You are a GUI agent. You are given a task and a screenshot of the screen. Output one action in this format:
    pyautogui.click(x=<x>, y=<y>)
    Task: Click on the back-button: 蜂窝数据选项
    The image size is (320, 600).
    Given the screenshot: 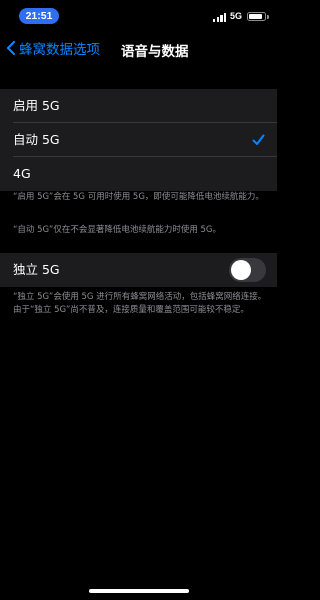 What is the action you would take?
    pyautogui.click(x=52, y=48)
    